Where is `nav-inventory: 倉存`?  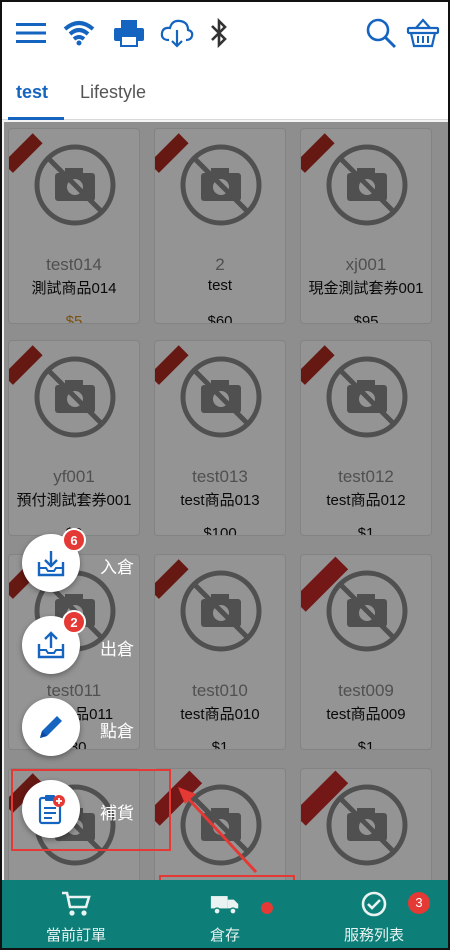 nav-inventory: 倉存 is located at coordinates (225, 914).